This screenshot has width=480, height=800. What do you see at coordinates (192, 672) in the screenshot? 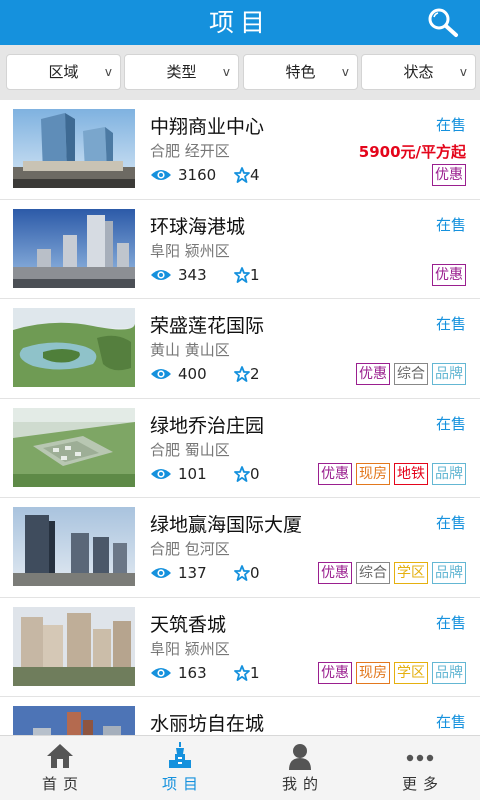
I see `views-count: 163` at bounding box center [192, 672].